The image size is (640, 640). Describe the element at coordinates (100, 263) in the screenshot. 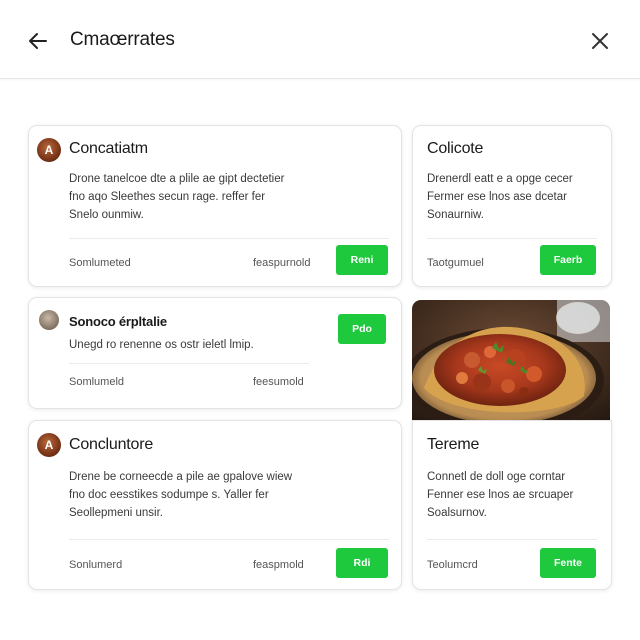

I see `card-meta-left: Somlumeted` at that location.